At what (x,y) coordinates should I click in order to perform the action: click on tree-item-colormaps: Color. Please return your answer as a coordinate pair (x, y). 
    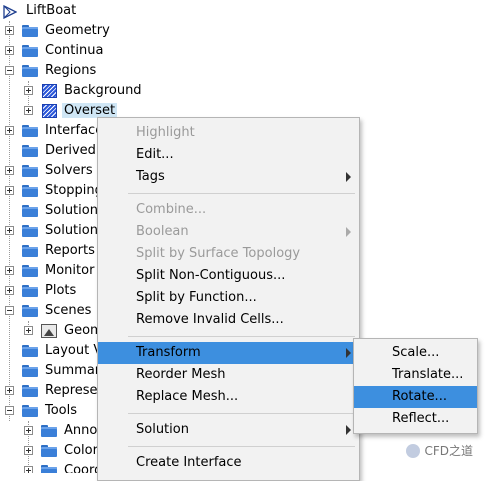
    Looking at the image, I should click on (48, 451).